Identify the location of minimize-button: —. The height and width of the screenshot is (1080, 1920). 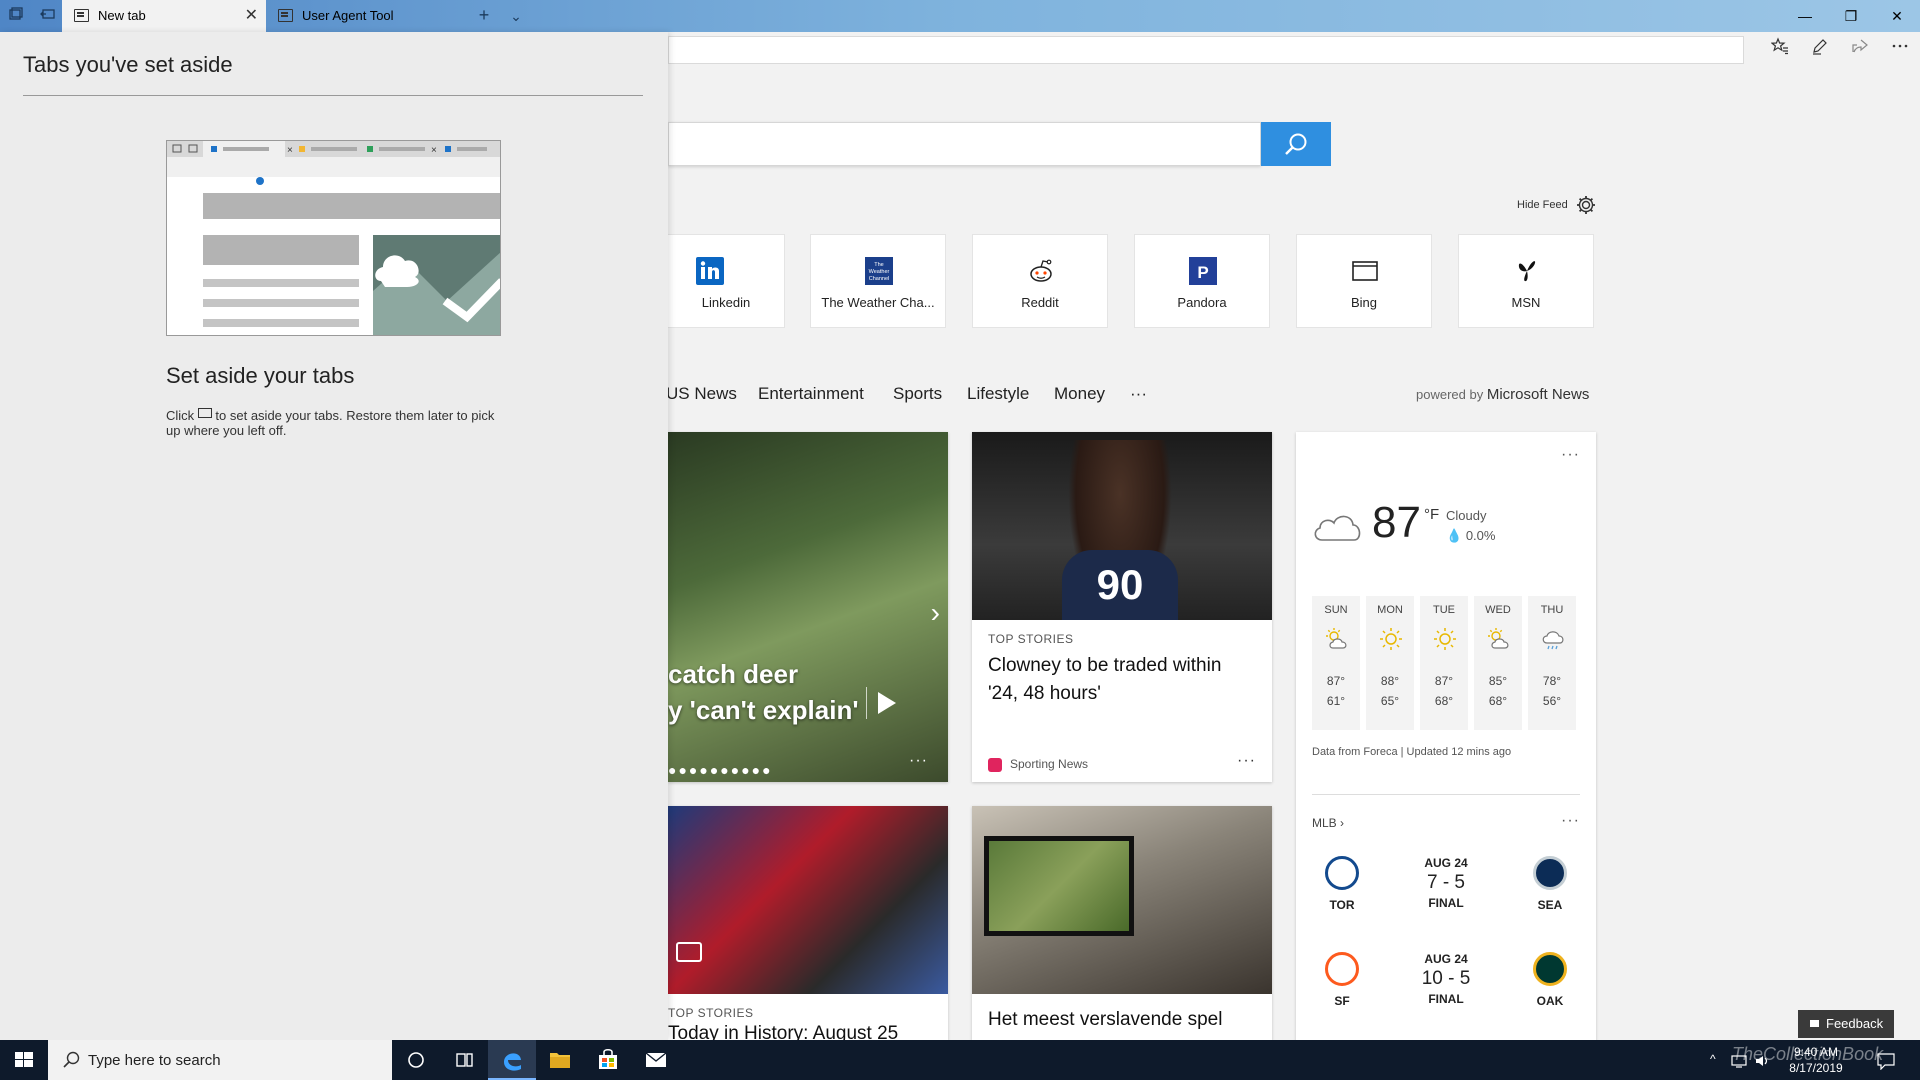
(1805, 16).